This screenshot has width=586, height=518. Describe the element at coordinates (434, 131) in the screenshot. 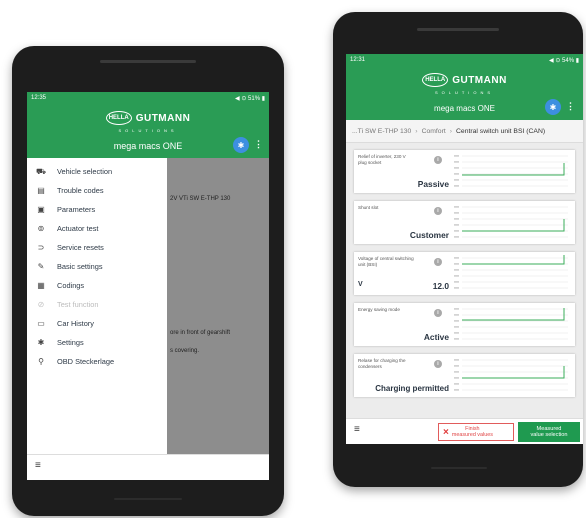

I see `breadcrumb-category: Comfort` at that location.